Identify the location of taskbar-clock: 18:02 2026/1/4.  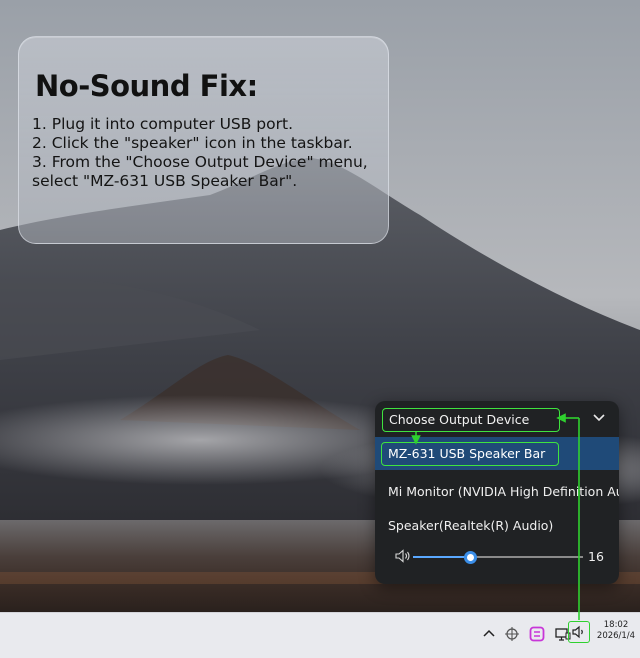
(616, 631).